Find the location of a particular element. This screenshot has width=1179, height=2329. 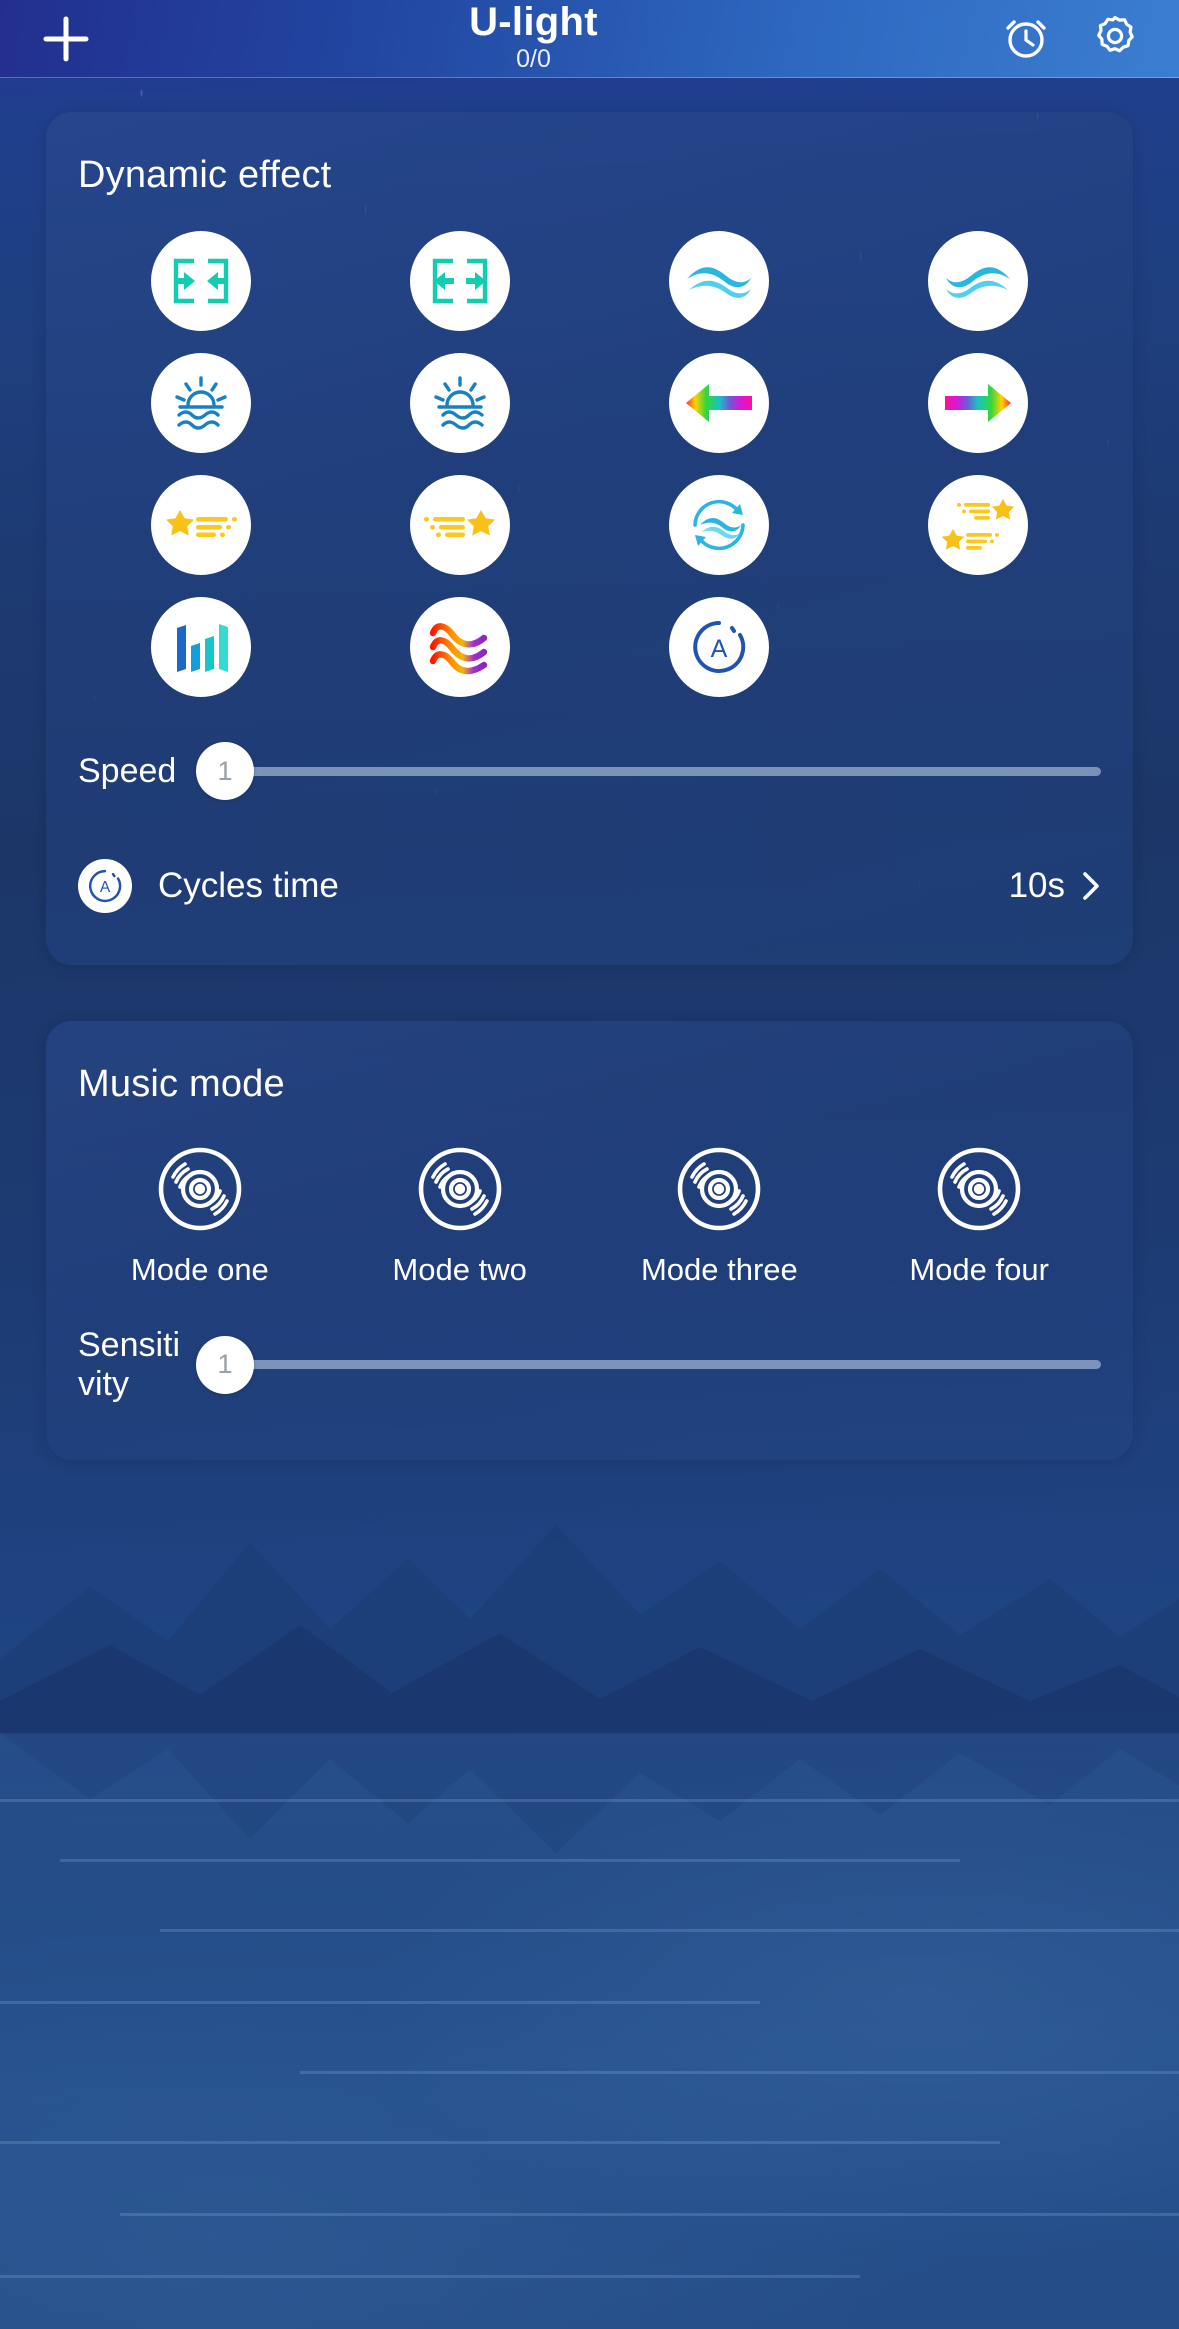

effect-item-double-shooting-star is located at coordinates (977, 525).